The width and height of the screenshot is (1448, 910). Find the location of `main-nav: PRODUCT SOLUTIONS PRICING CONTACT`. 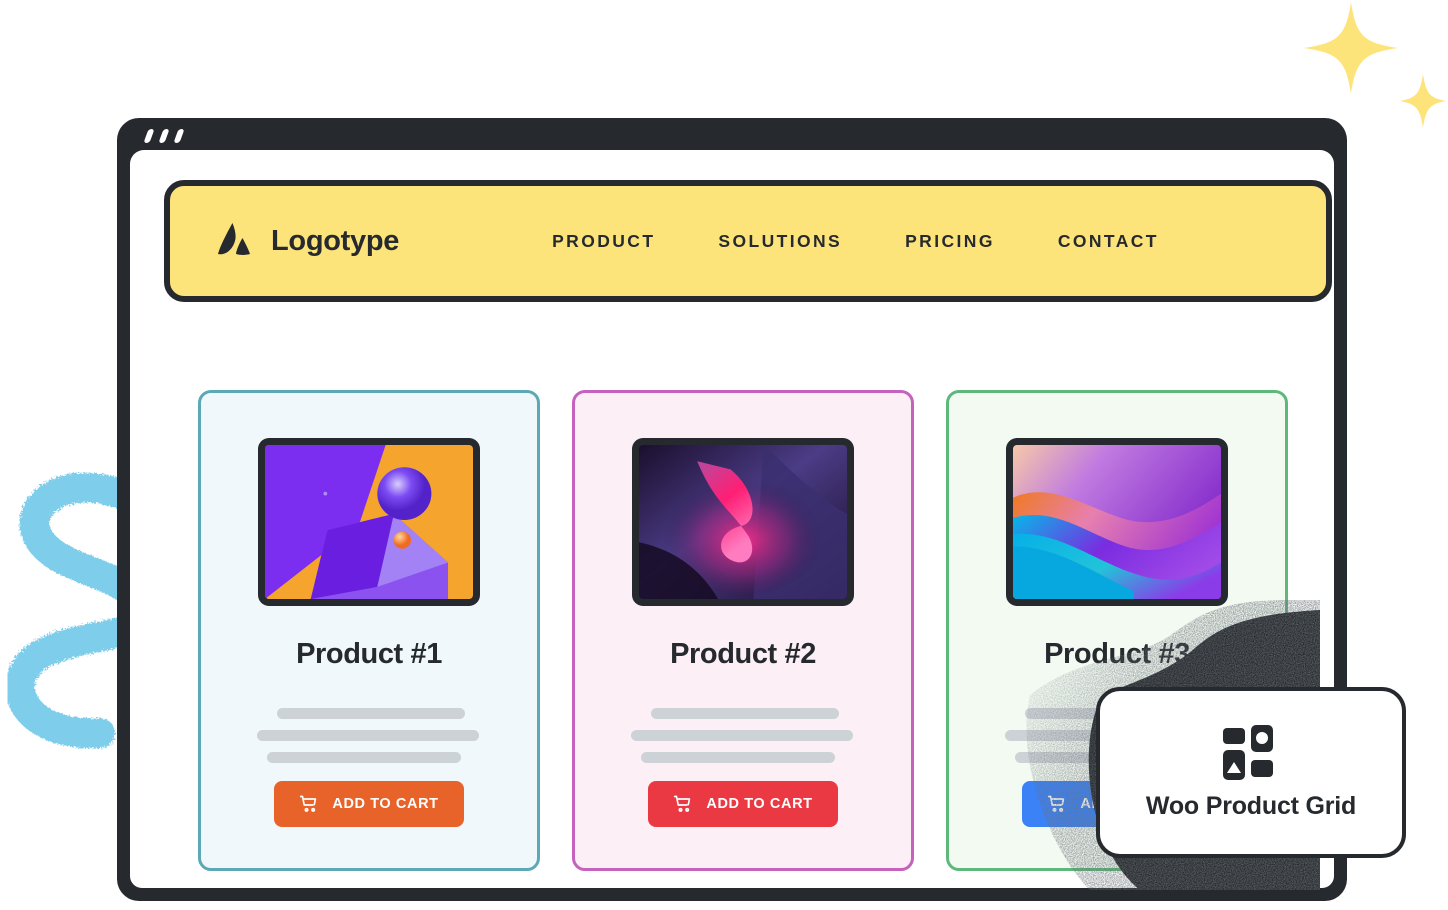

main-nav: PRODUCT SOLUTIONS PRICING CONTACT is located at coordinates (855, 241).